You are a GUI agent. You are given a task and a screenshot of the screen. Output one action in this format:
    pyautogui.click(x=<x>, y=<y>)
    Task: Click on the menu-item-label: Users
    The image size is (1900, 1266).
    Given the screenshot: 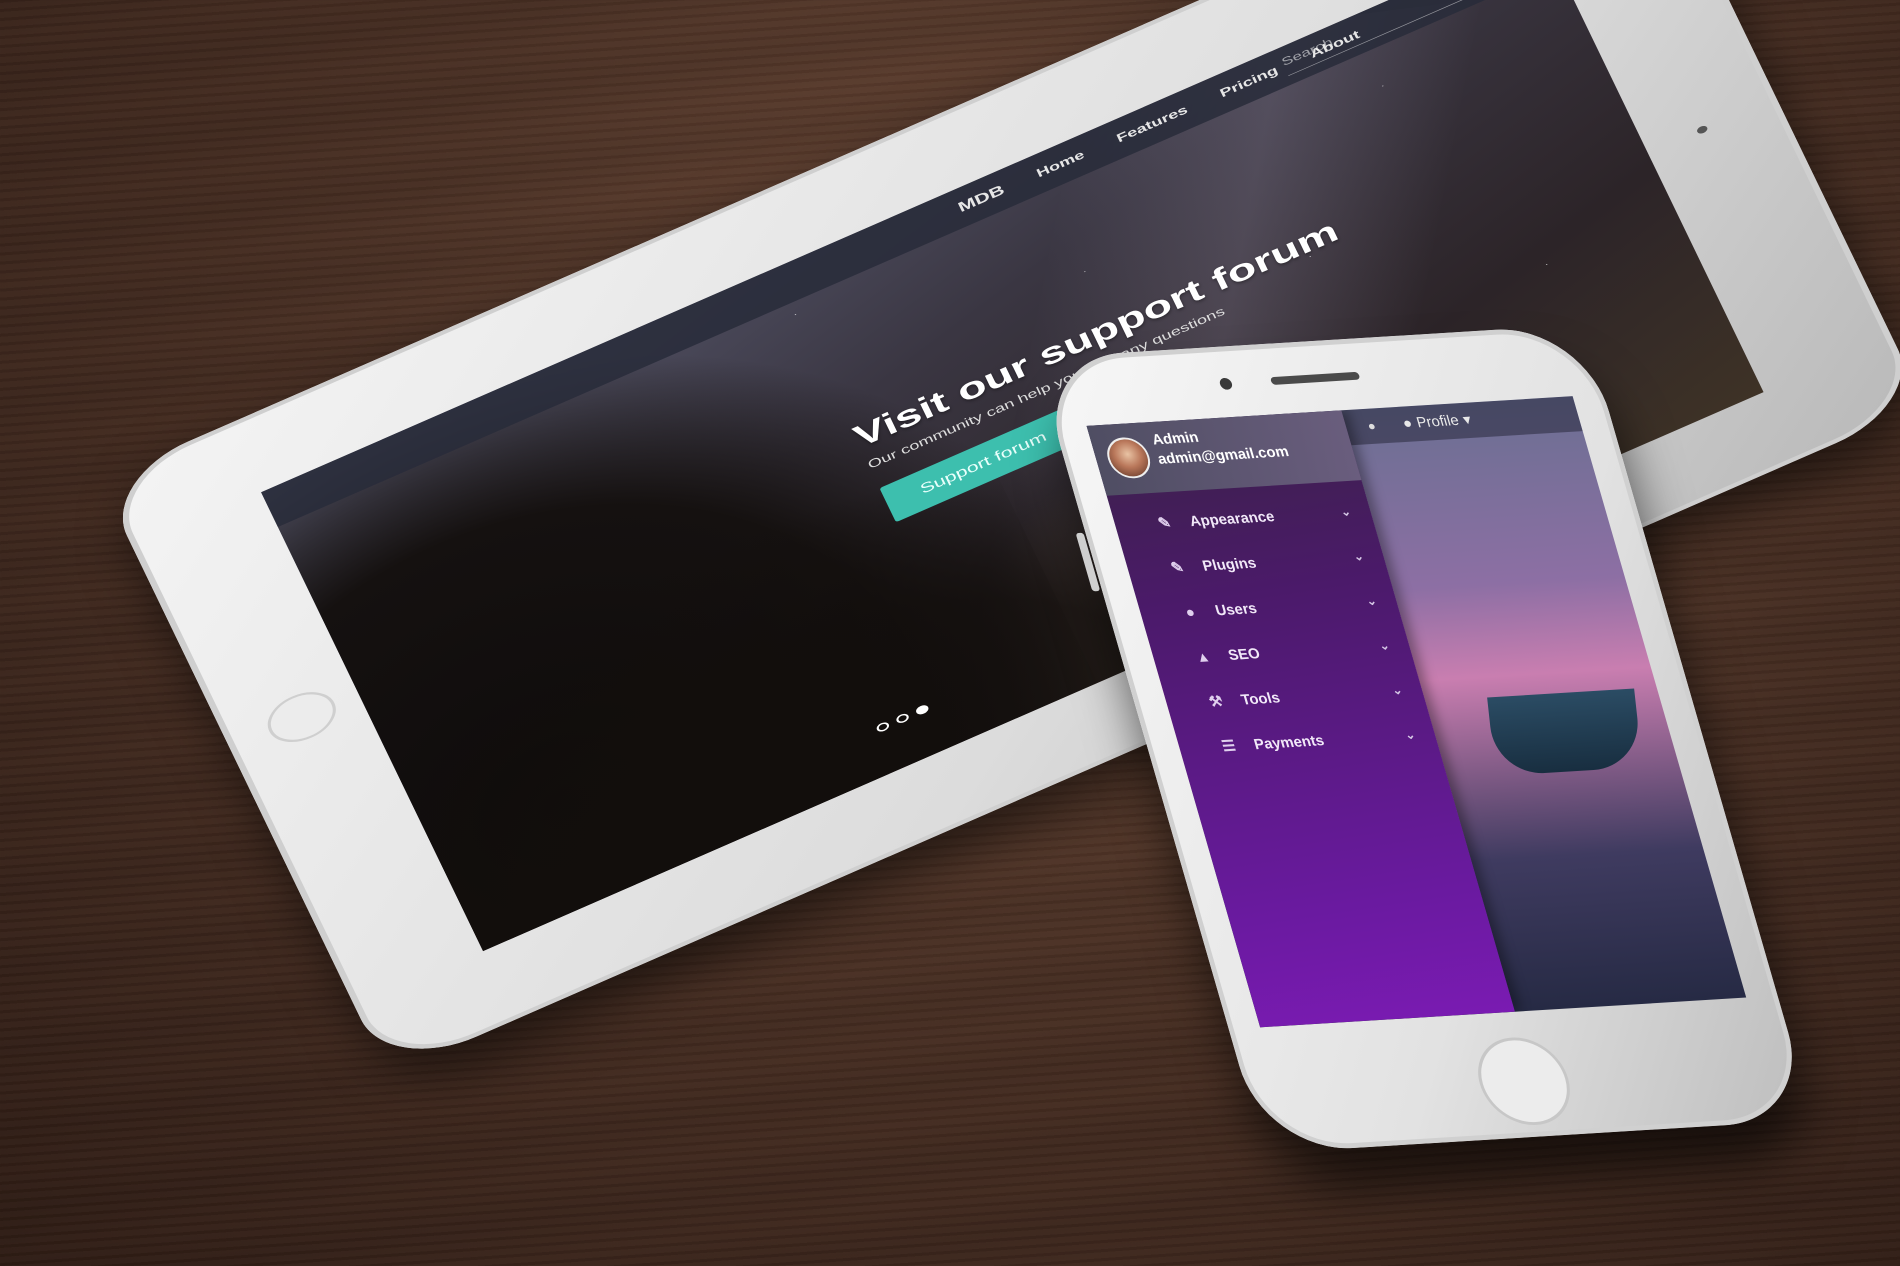 What is the action you would take?
    pyautogui.click(x=1236, y=609)
    